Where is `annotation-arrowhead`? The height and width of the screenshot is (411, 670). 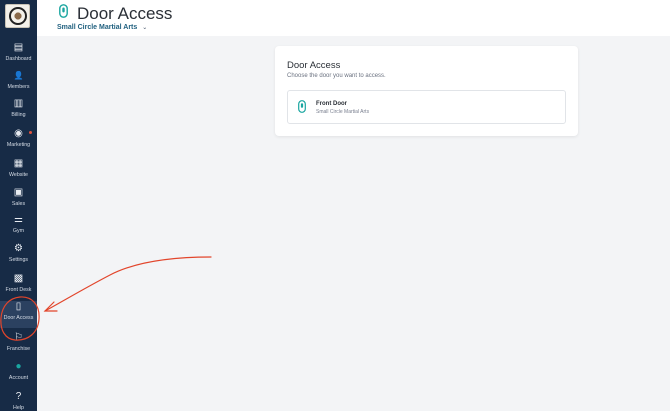 annotation-arrowhead is located at coordinates (50, 306).